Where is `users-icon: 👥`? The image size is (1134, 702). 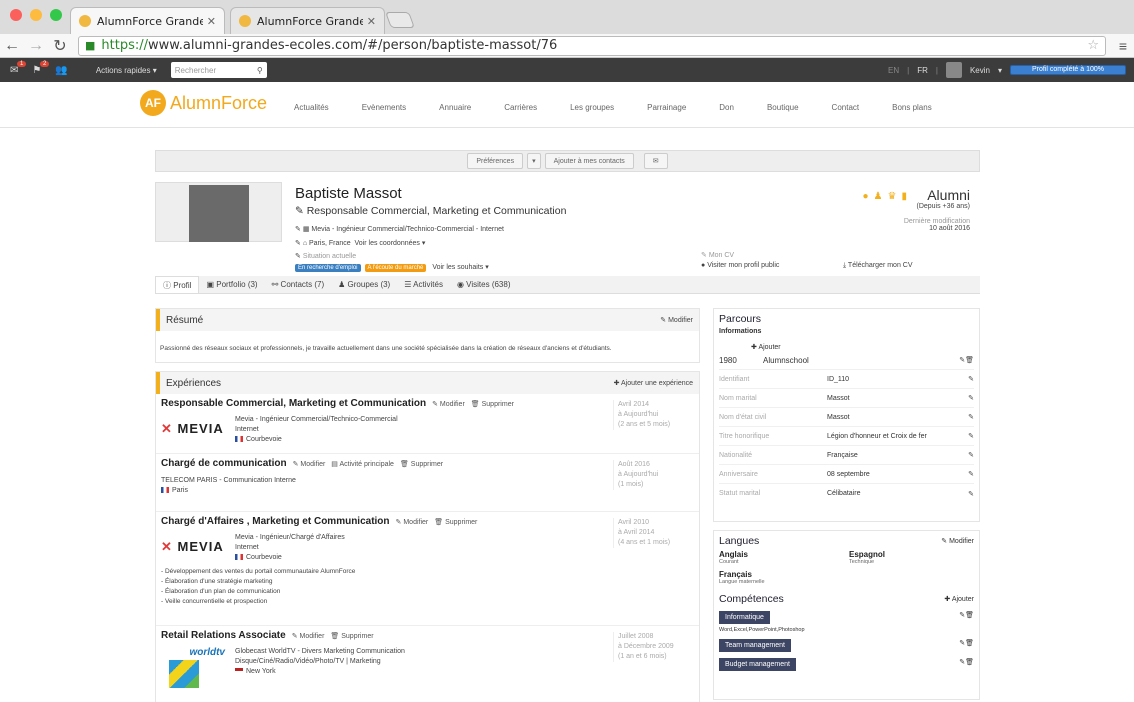 users-icon: 👥 is located at coordinates (61, 70).